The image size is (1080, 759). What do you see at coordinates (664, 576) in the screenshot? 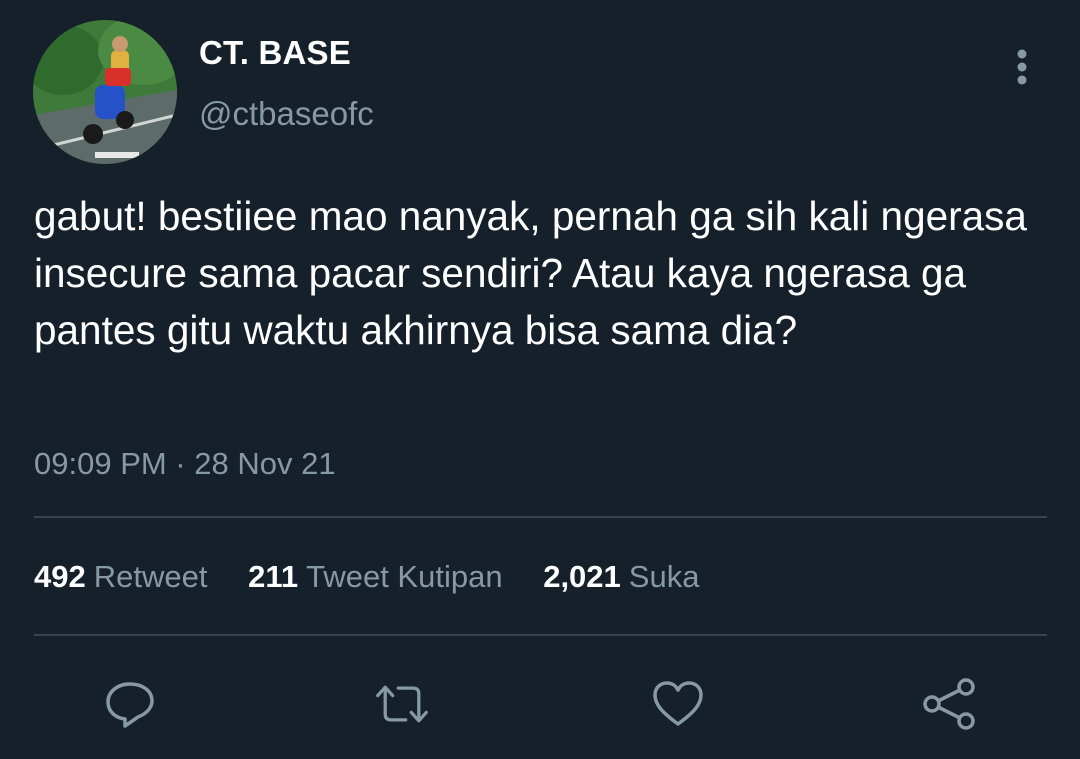
I see `like-label: Suka` at bounding box center [664, 576].